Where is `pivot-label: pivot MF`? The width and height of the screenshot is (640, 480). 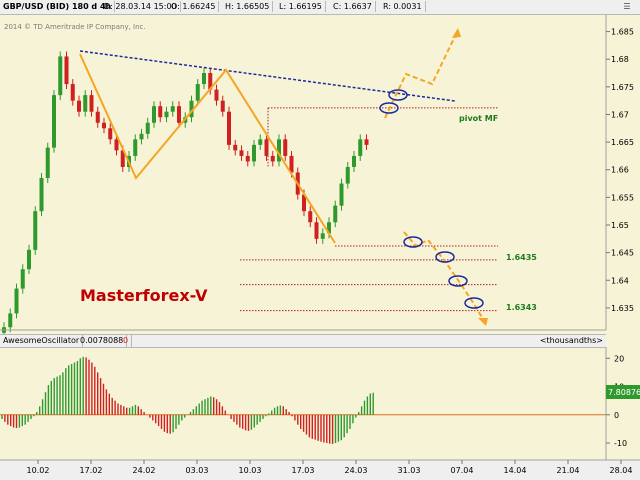 pivot-label: pivot MF is located at coordinates (478, 118).